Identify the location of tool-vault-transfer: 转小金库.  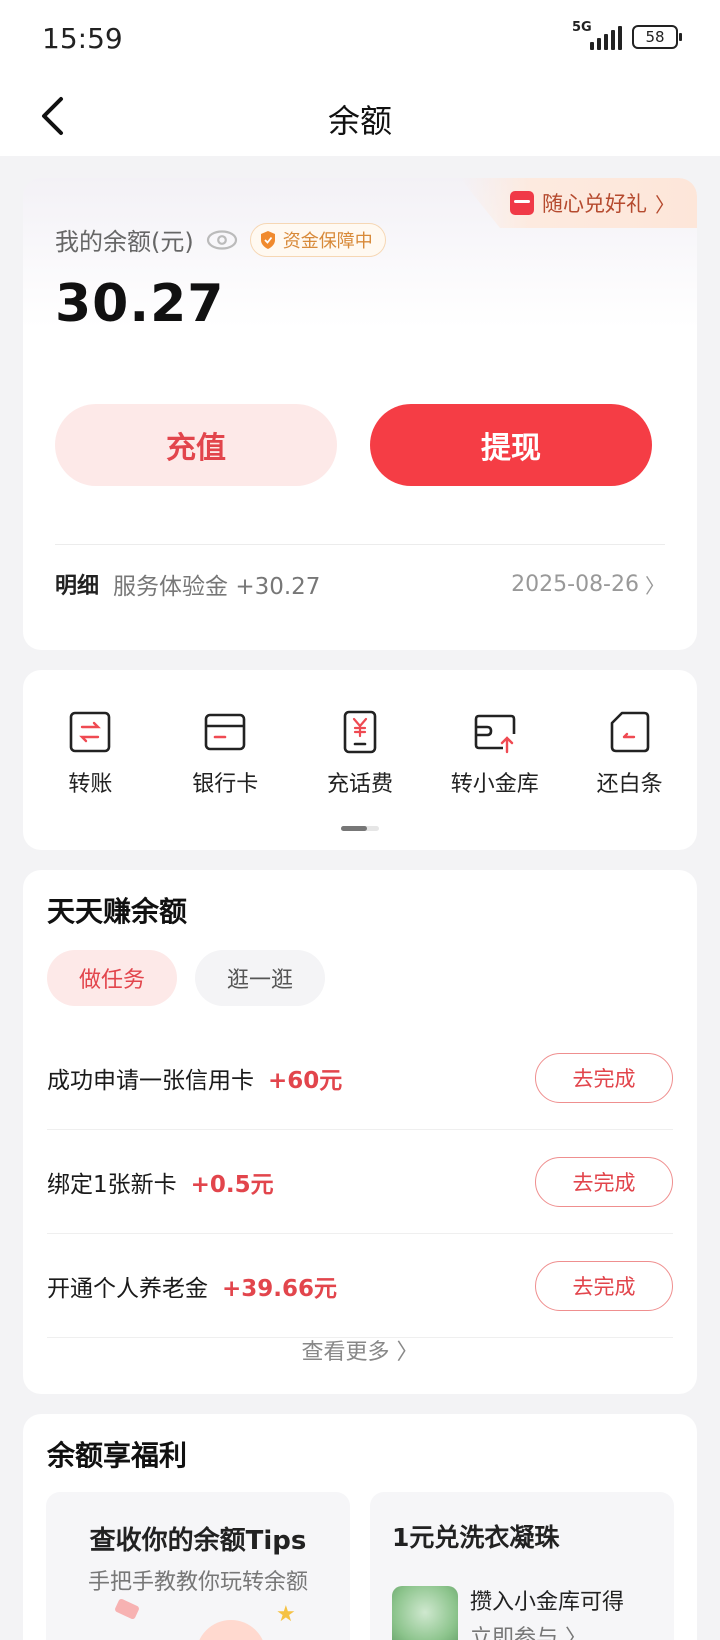
(494, 754).